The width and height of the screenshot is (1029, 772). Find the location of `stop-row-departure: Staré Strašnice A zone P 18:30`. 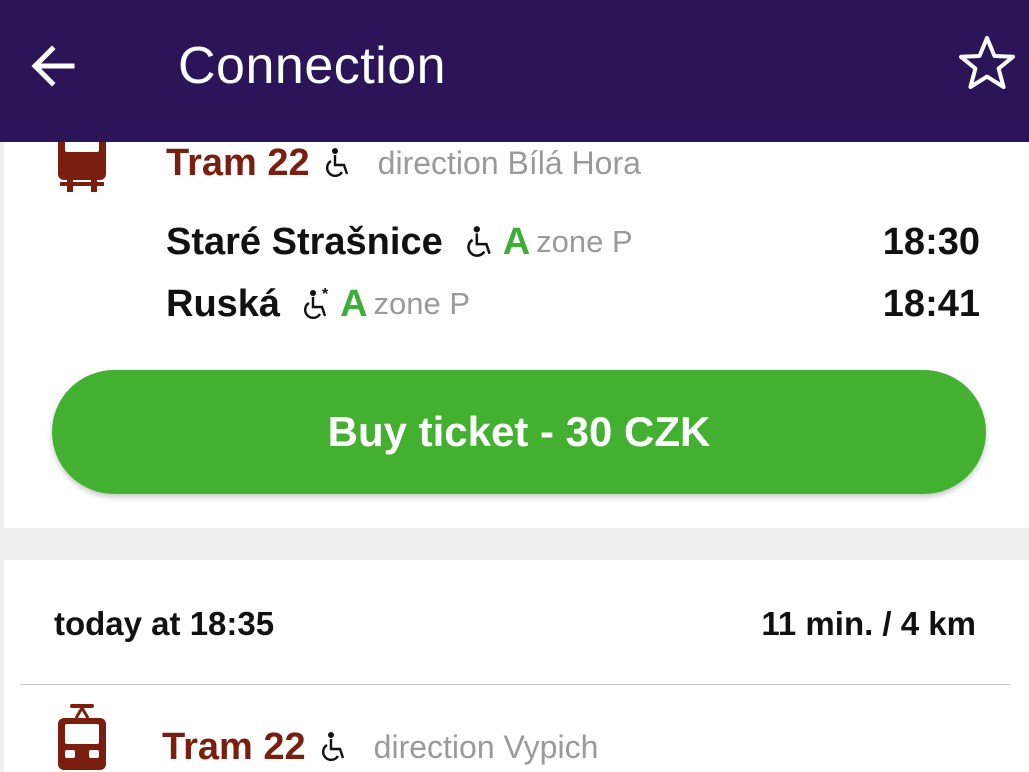

stop-row-departure: Staré Strašnice A zone P 18:30 is located at coordinates (573, 242).